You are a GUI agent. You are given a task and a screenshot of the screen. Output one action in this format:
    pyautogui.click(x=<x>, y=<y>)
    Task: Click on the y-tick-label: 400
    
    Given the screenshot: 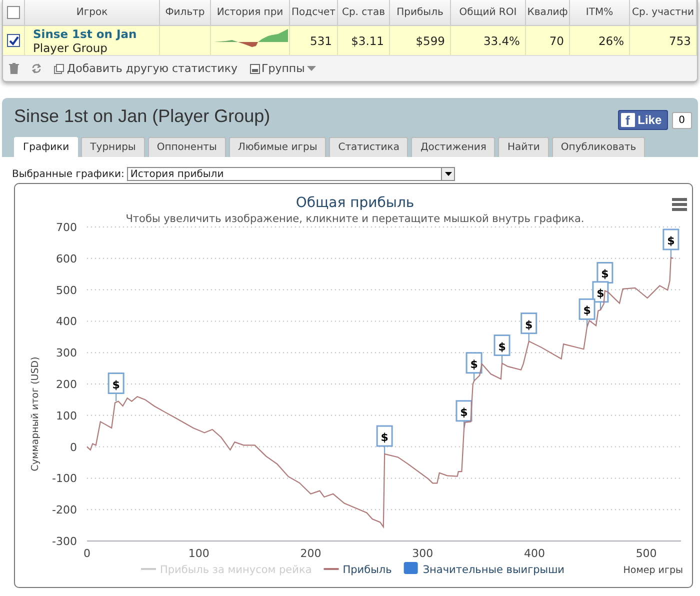 What is the action you would take?
    pyautogui.click(x=66, y=321)
    